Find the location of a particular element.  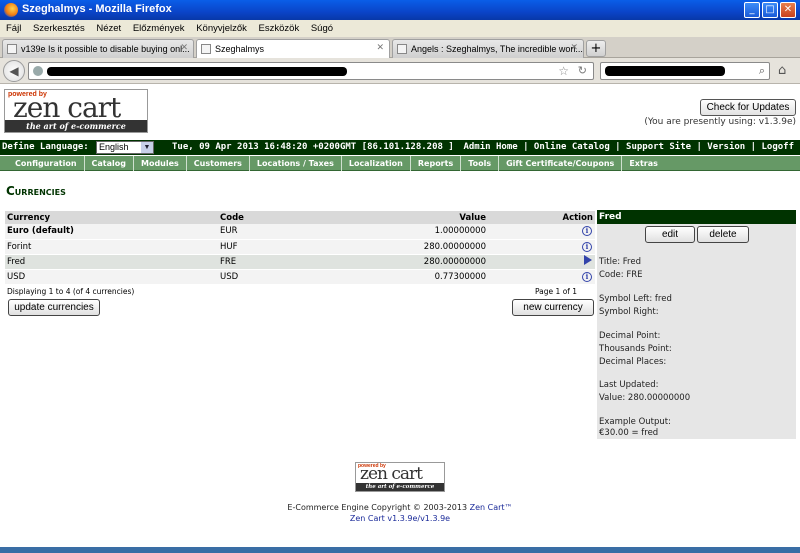

table-row-selected: Fred FRE 280.00000000 is located at coordinates (300, 262).